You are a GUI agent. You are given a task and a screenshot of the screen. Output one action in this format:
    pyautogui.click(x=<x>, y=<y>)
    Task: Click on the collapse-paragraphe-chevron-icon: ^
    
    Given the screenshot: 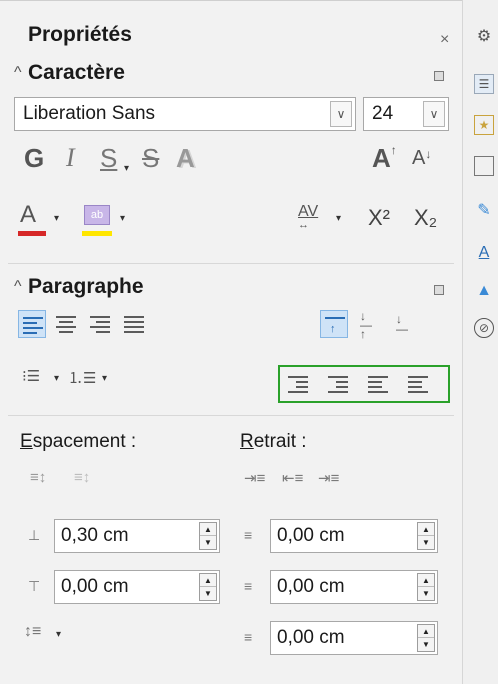 What is the action you would take?
    pyautogui.click(x=18, y=287)
    